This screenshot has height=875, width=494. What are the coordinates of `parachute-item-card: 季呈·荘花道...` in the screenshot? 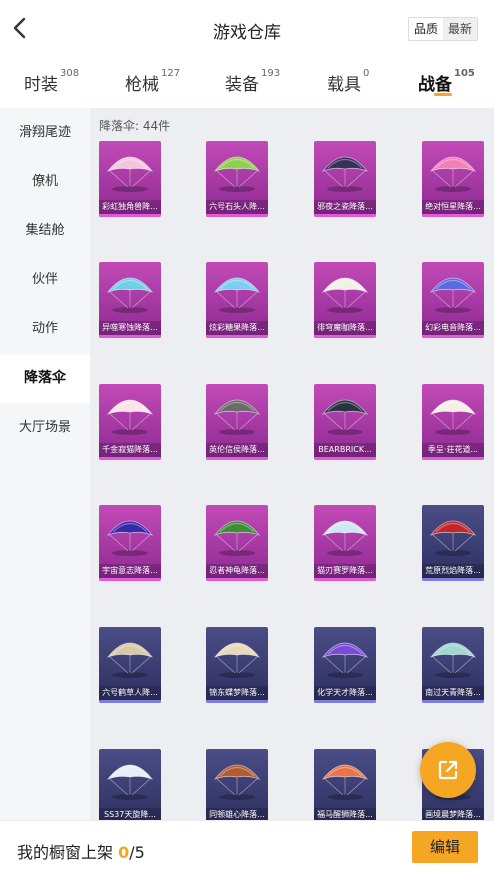 It's located at (453, 422).